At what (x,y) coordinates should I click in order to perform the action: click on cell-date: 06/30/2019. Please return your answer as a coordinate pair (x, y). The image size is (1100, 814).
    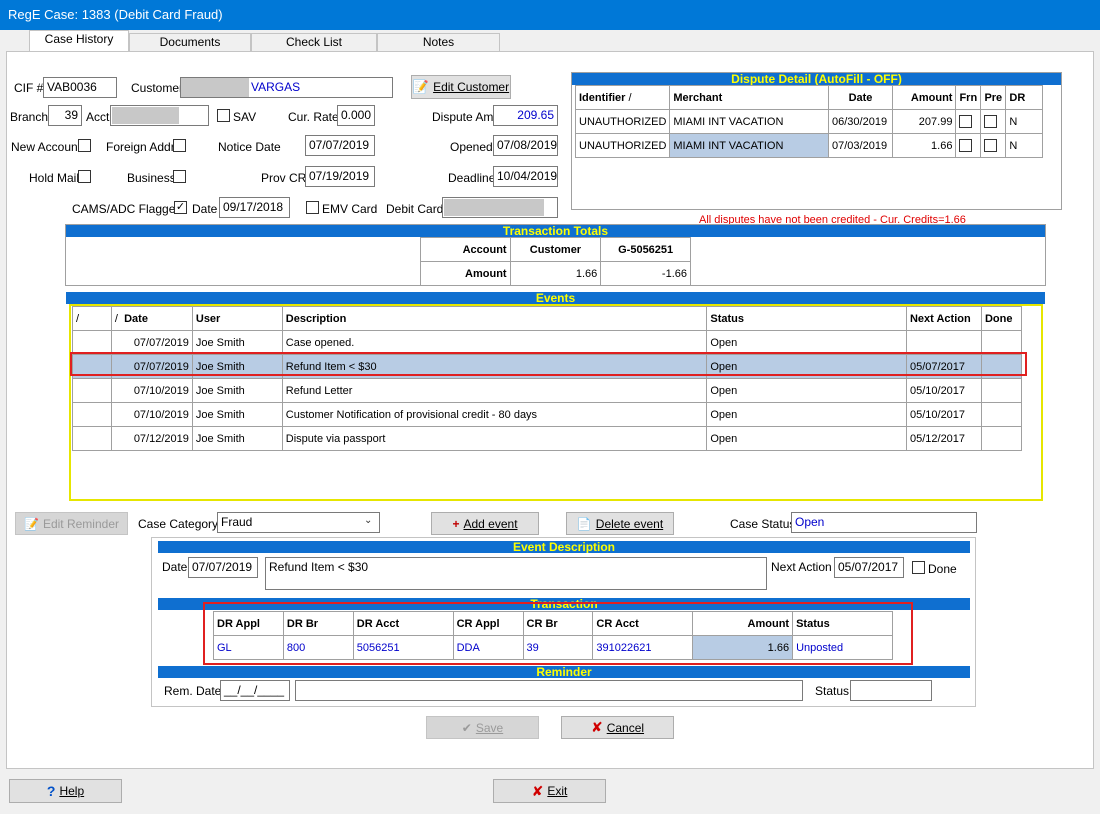
    Looking at the image, I should click on (860, 121).